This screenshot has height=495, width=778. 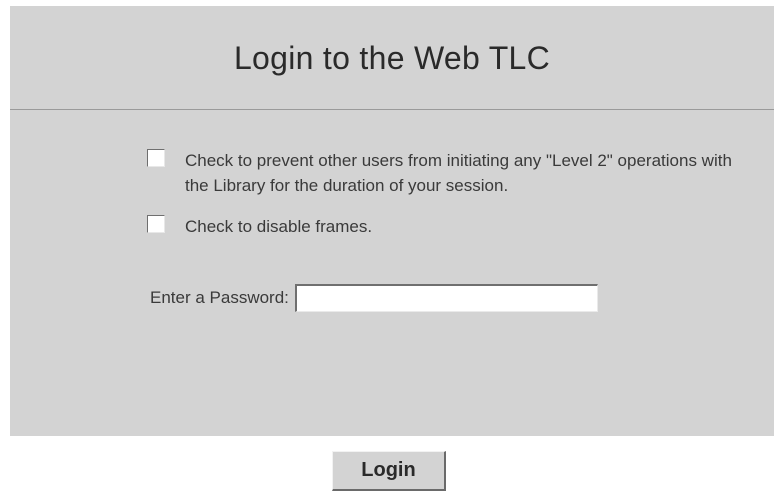 I want to click on password-row: Enter a Password:, so click(x=374, y=298).